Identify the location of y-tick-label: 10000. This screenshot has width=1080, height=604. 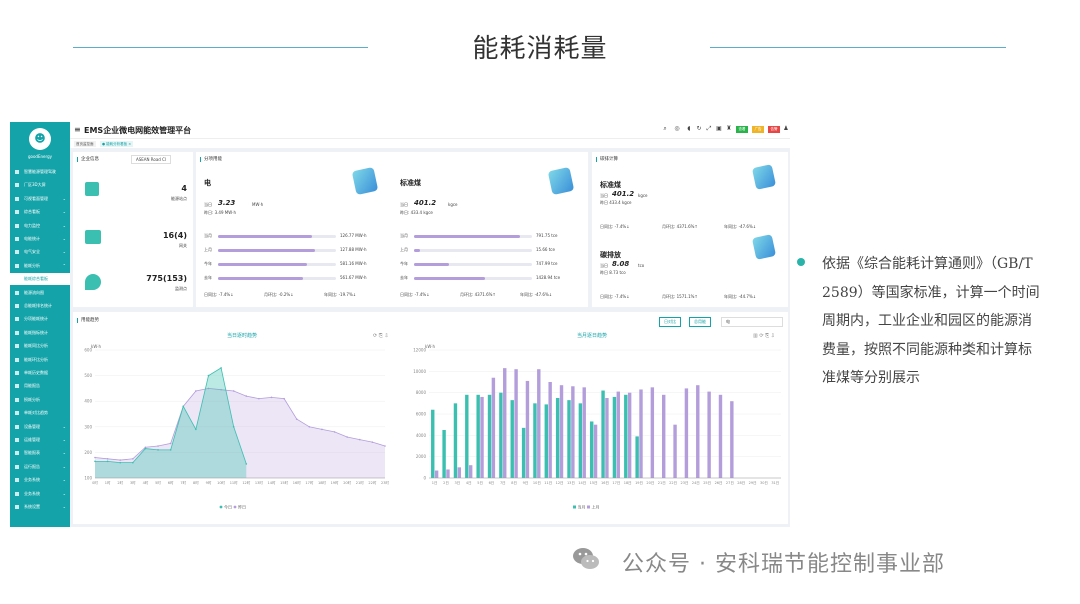
(419, 371).